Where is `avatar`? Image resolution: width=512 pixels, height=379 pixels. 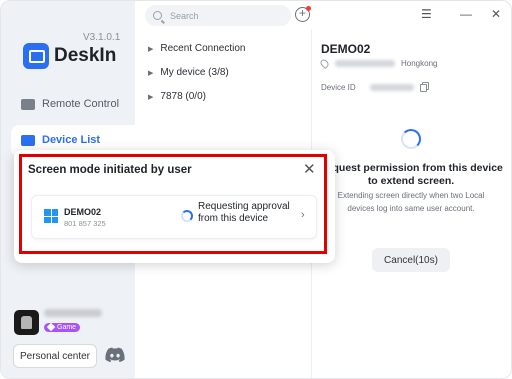
avatar is located at coordinates (26, 322).